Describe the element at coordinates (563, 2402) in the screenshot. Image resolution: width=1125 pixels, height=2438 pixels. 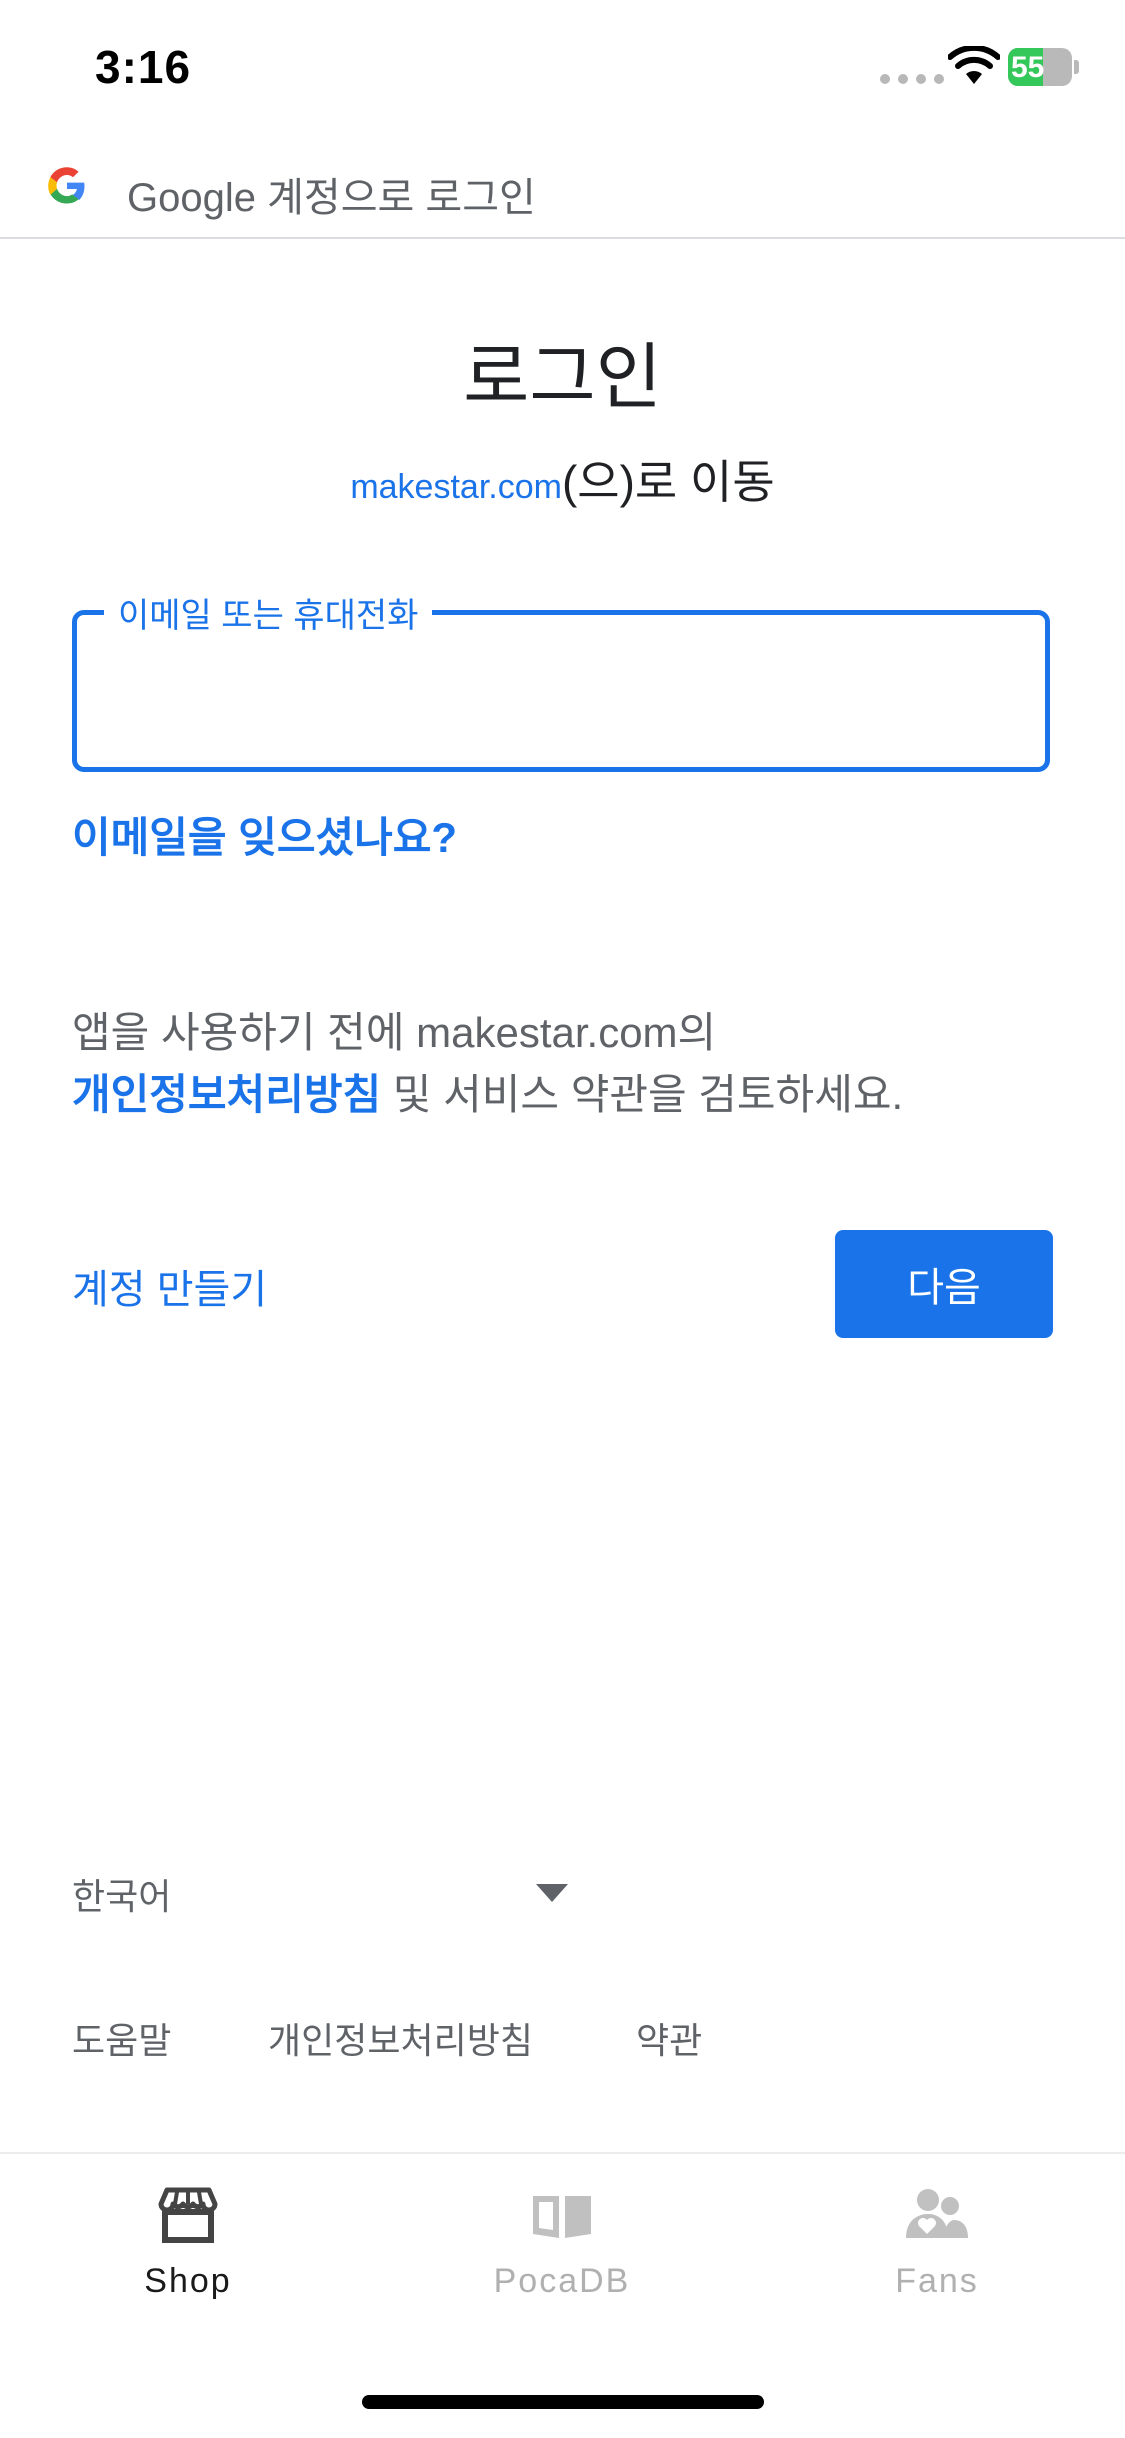
I see `home-indicator` at that location.